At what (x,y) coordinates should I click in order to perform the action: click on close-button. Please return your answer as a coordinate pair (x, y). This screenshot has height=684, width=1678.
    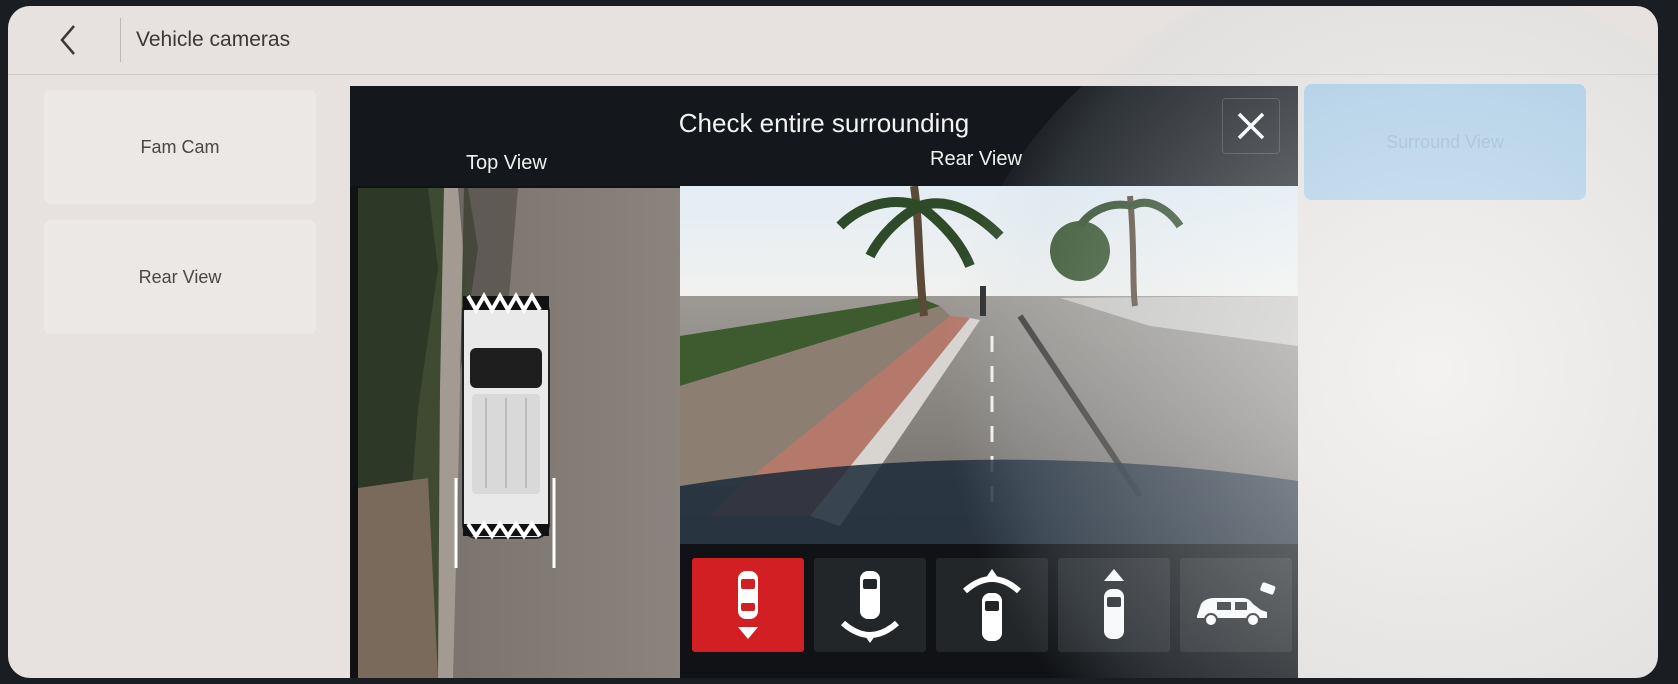
    Looking at the image, I should click on (1251, 126).